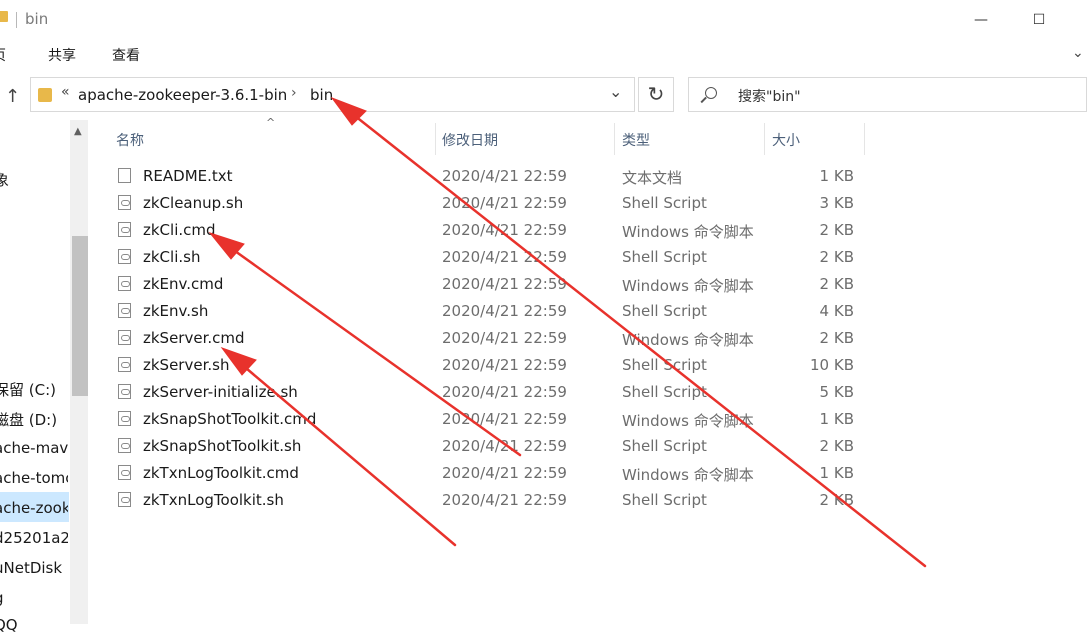  I want to click on annotation-arrow-zkcli, so click(374, 350).